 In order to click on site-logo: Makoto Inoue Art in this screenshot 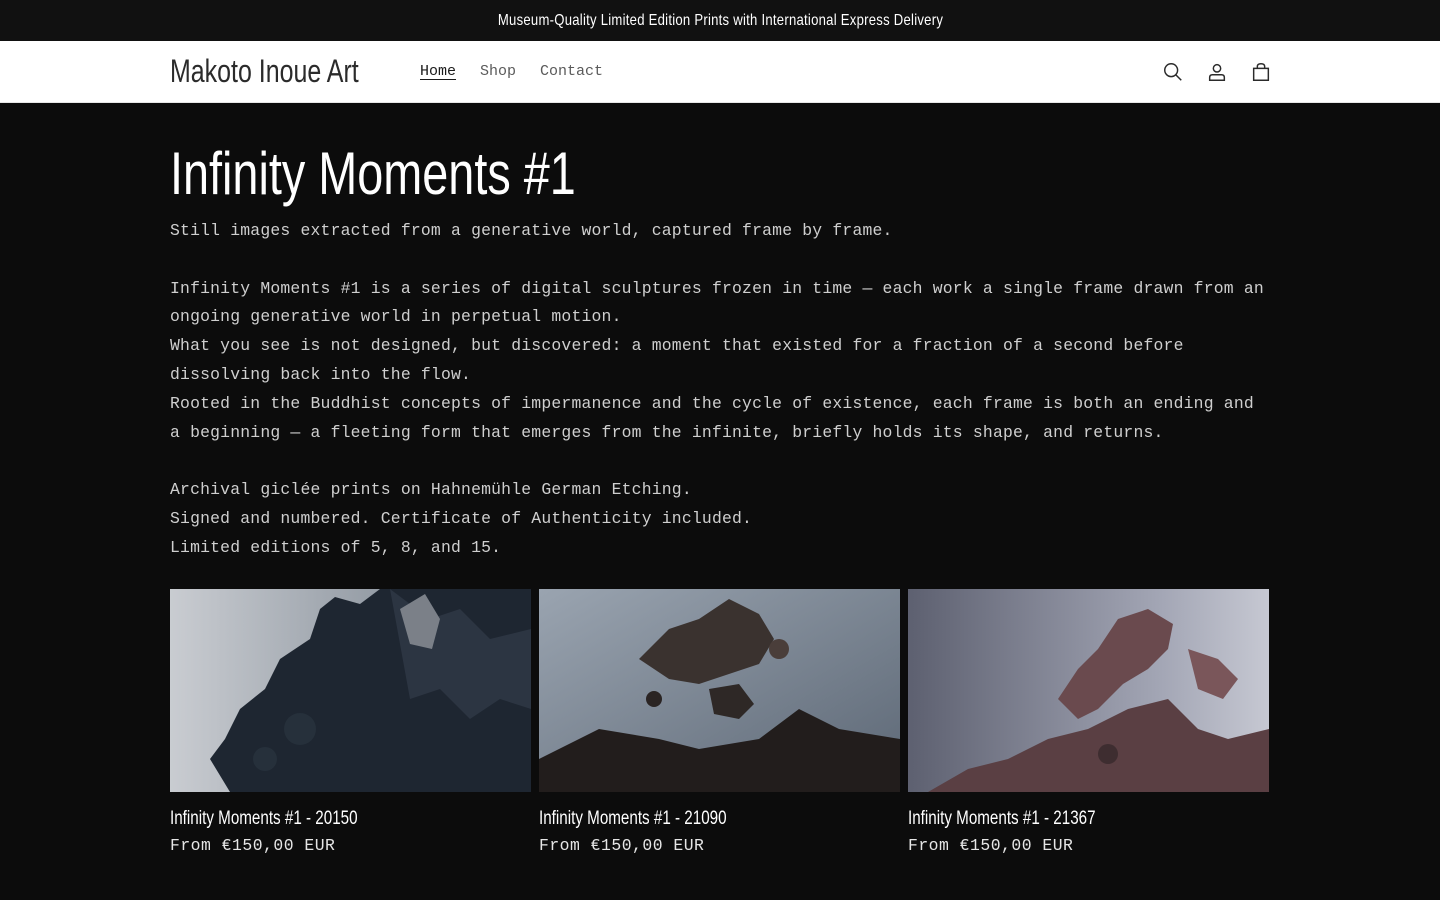, I will do `click(264, 71)`.